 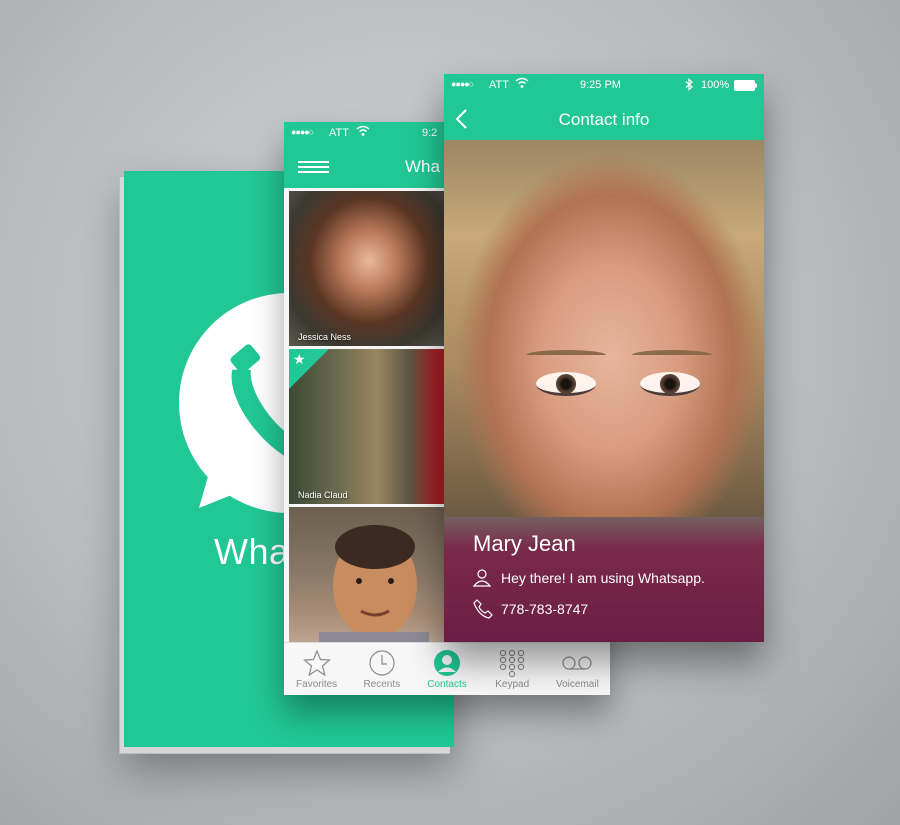 What do you see at coordinates (430, 133) in the screenshot?
I see `status-time: 9:2` at bounding box center [430, 133].